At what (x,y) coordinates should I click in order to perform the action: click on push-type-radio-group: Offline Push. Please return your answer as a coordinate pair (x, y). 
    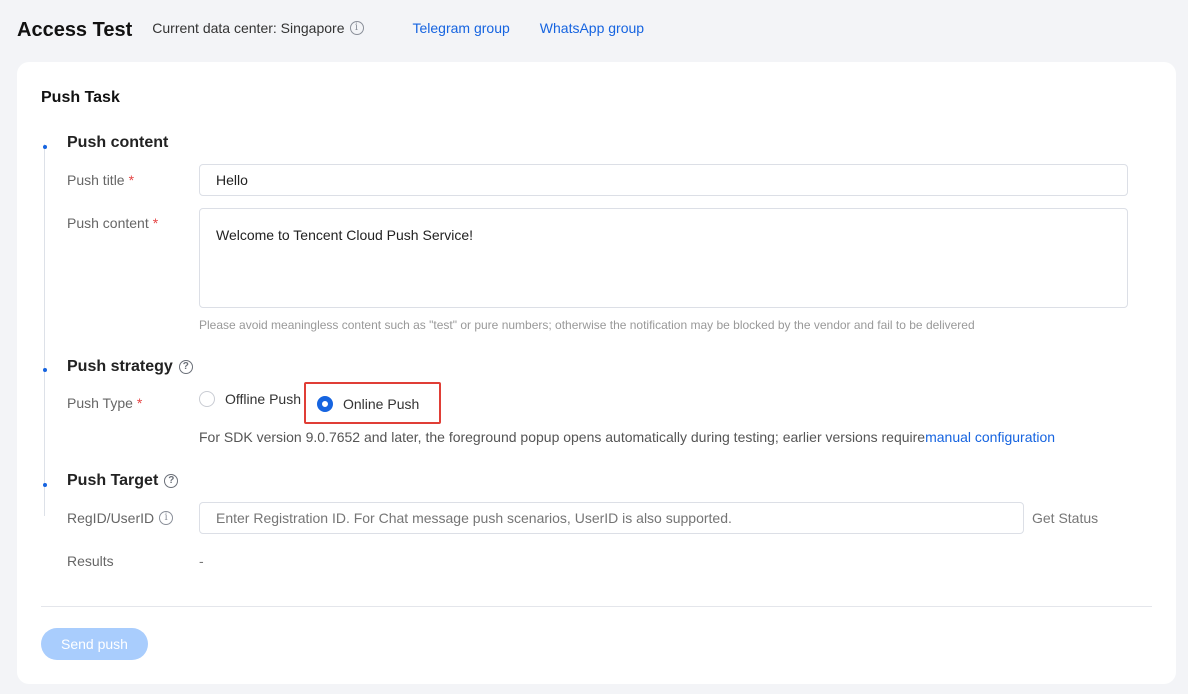
    Looking at the image, I should click on (250, 399).